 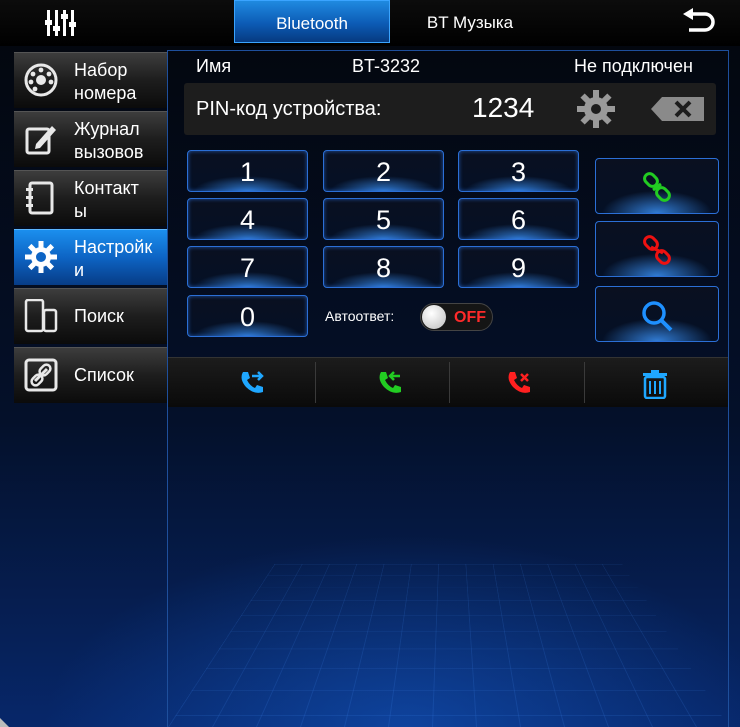 I want to click on backspace-icon, so click(x=678, y=109).